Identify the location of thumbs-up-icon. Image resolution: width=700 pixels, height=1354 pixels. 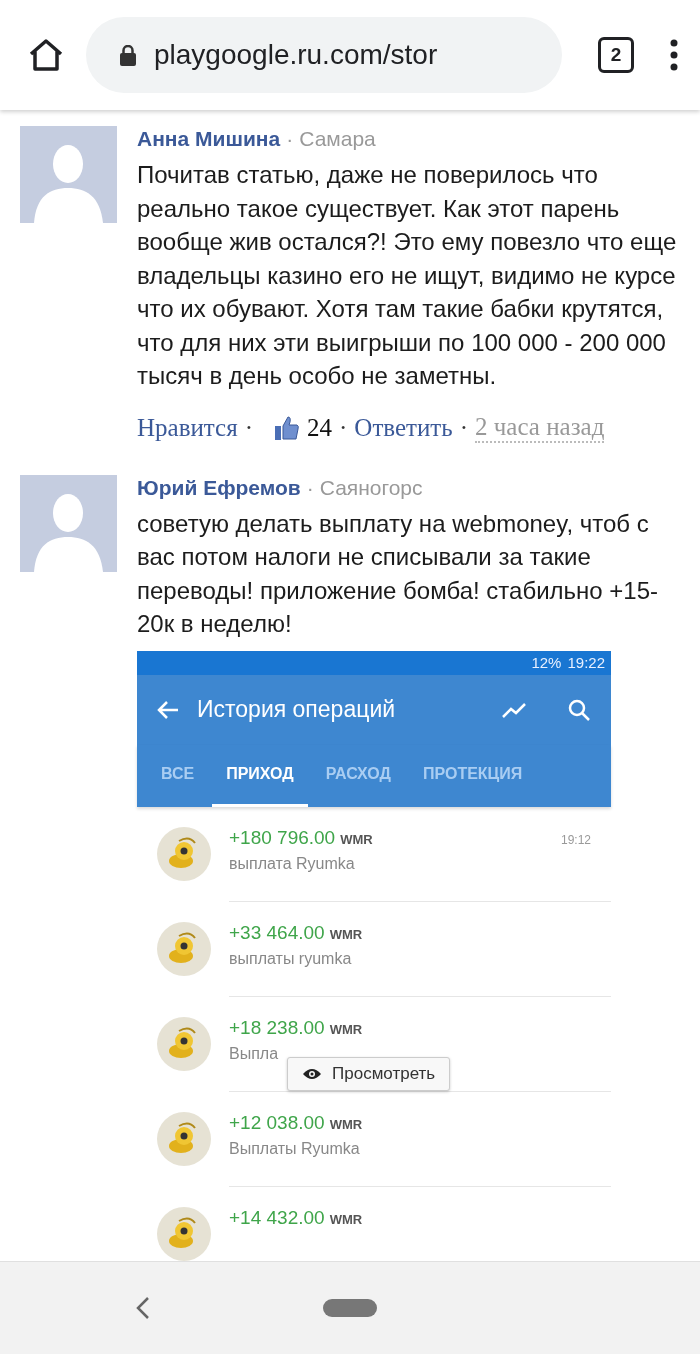
(287, 427).